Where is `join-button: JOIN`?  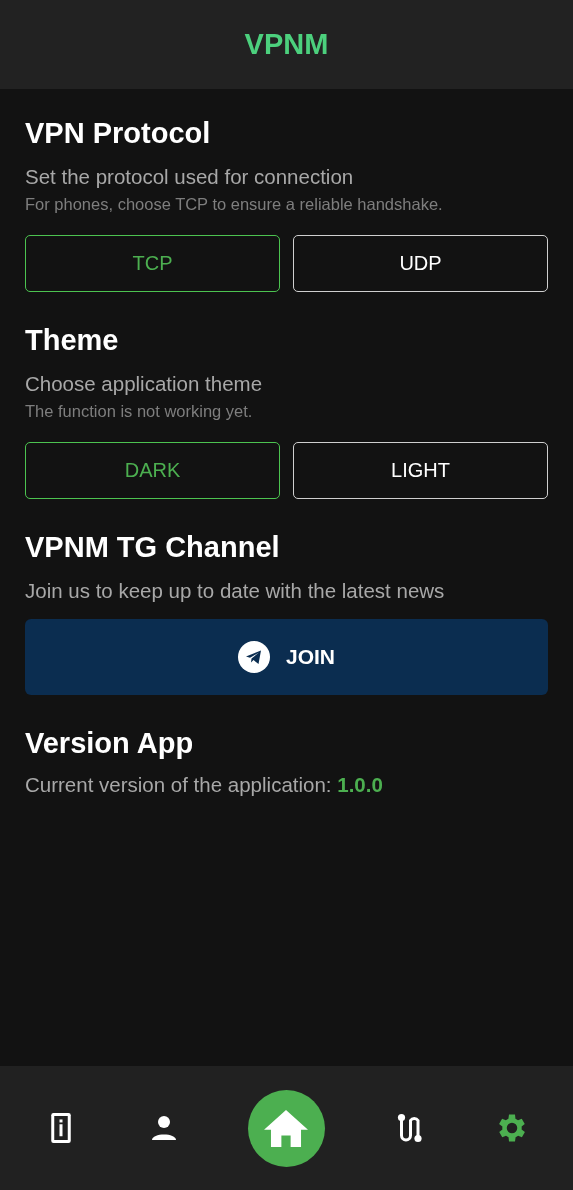 join-button: JOIN is located at coordinates (286, 657).